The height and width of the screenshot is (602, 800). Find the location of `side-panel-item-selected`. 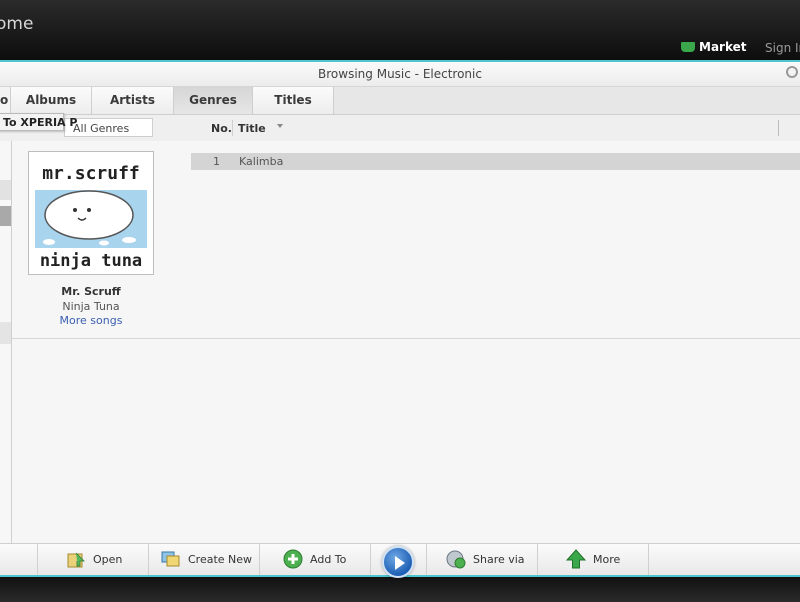

side-panel-item-selected is located at coordinates (5, 216).